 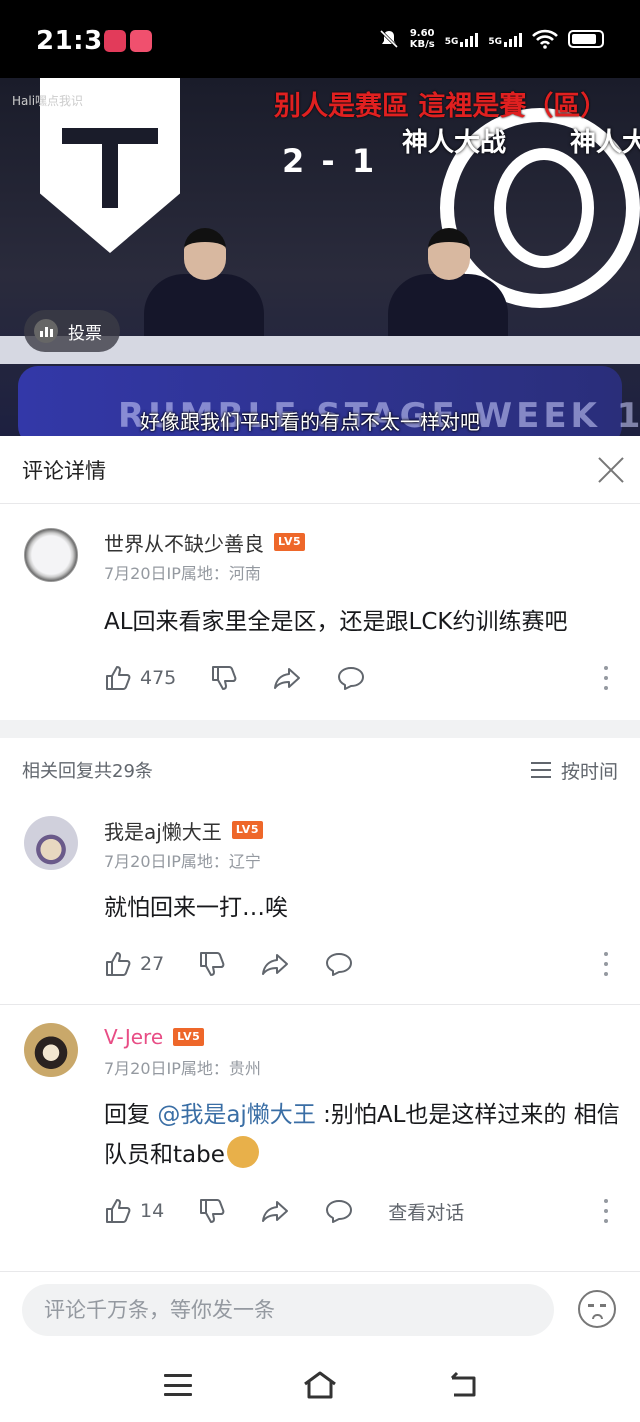 What do you see at coordinates (545, 39) in the screenshot?
I see `wifi-icon` at bounding box center [545, 39].